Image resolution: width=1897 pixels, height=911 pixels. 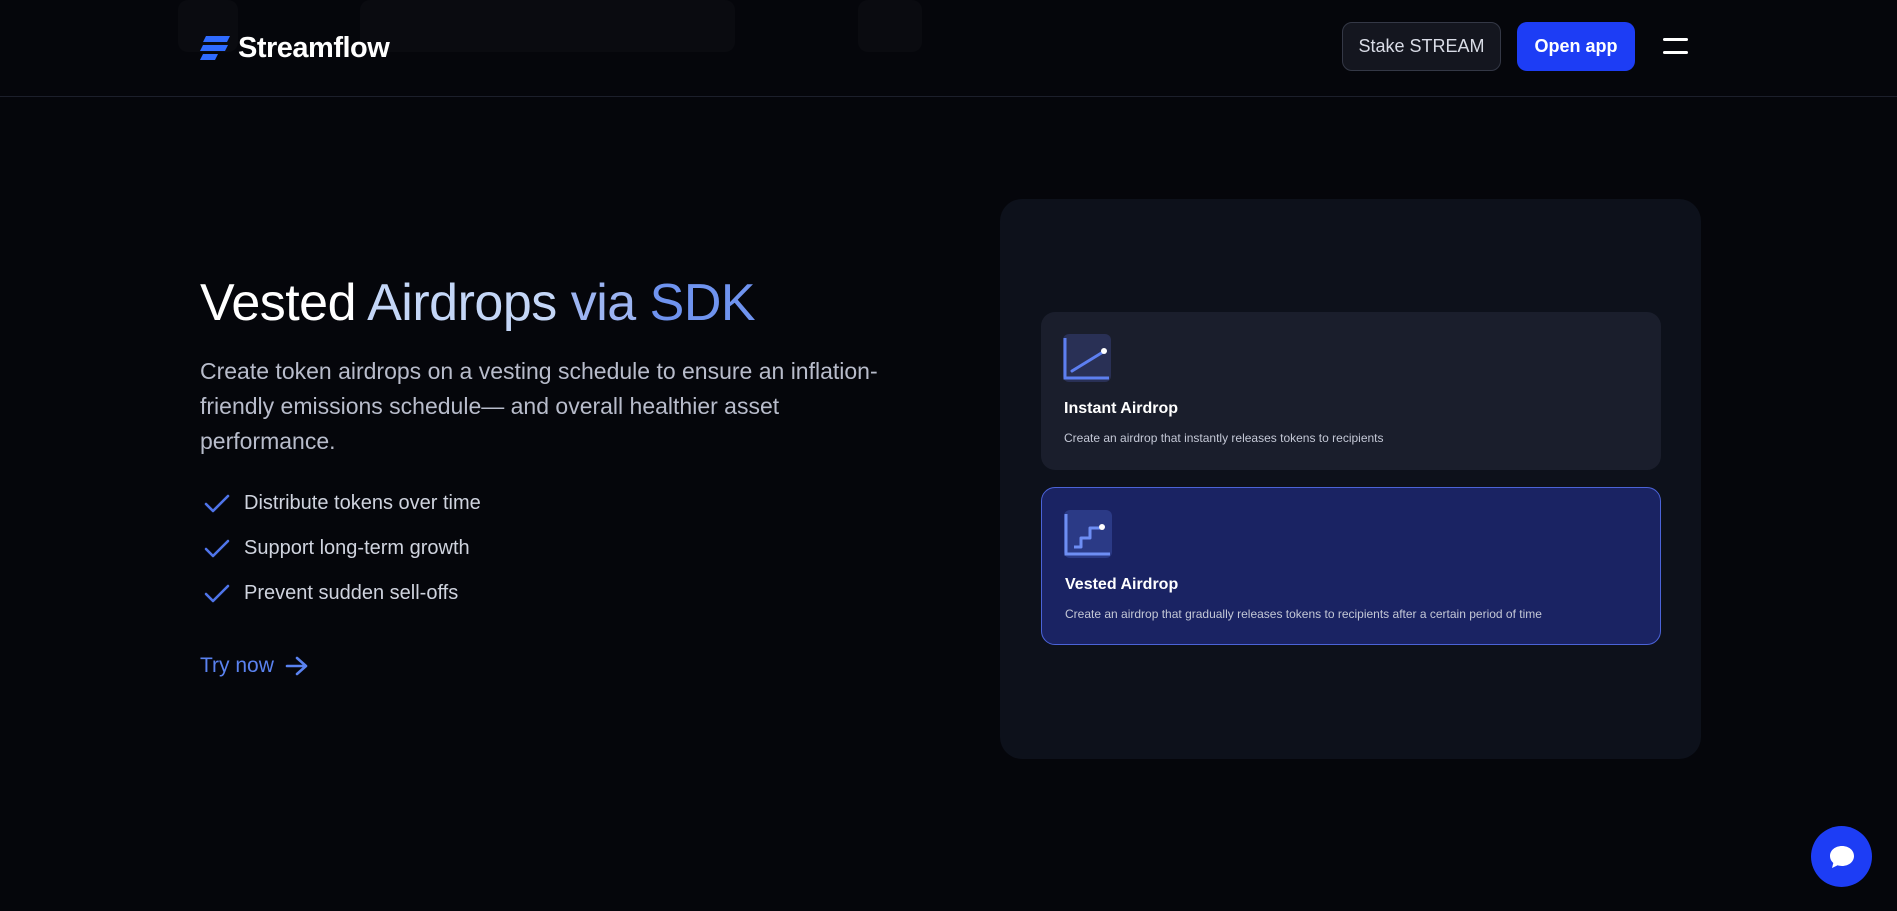 I want to click on try-now-link: Try now, so click(x=255, y=666).